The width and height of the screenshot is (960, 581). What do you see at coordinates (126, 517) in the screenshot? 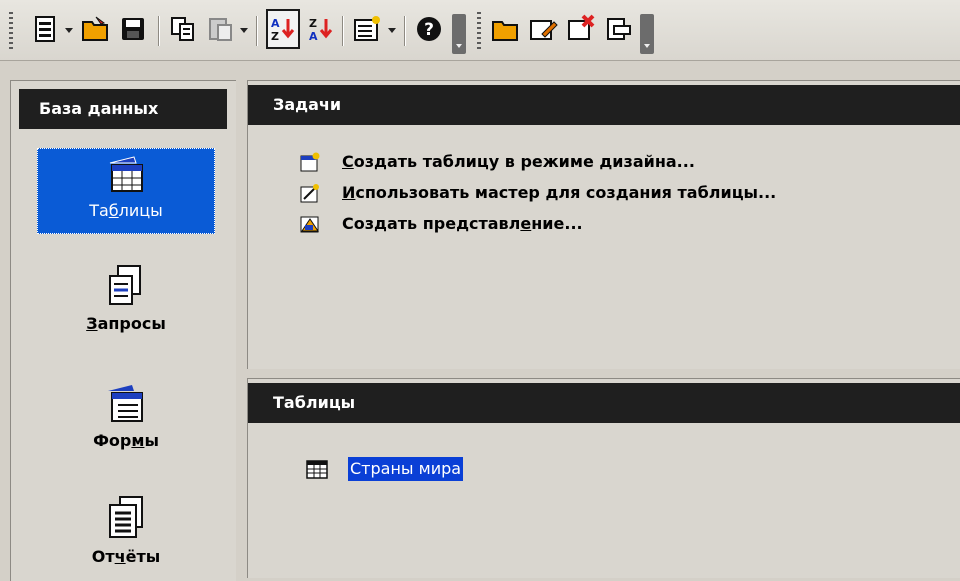
I see `reports-icon` at bounding box center [126, 517].